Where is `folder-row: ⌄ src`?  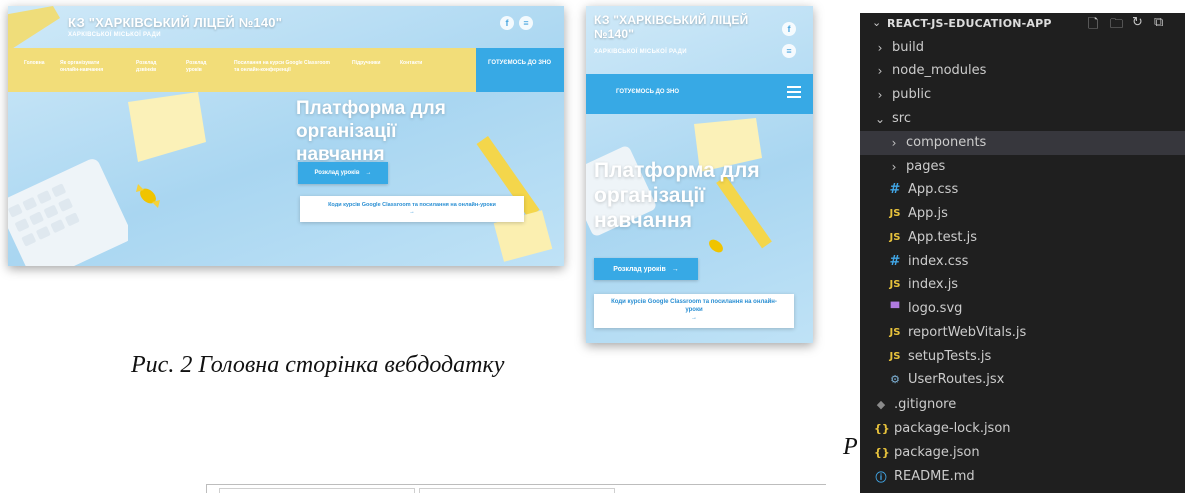
folder-row: ⌄ src is located at coordinates (1022, 119).